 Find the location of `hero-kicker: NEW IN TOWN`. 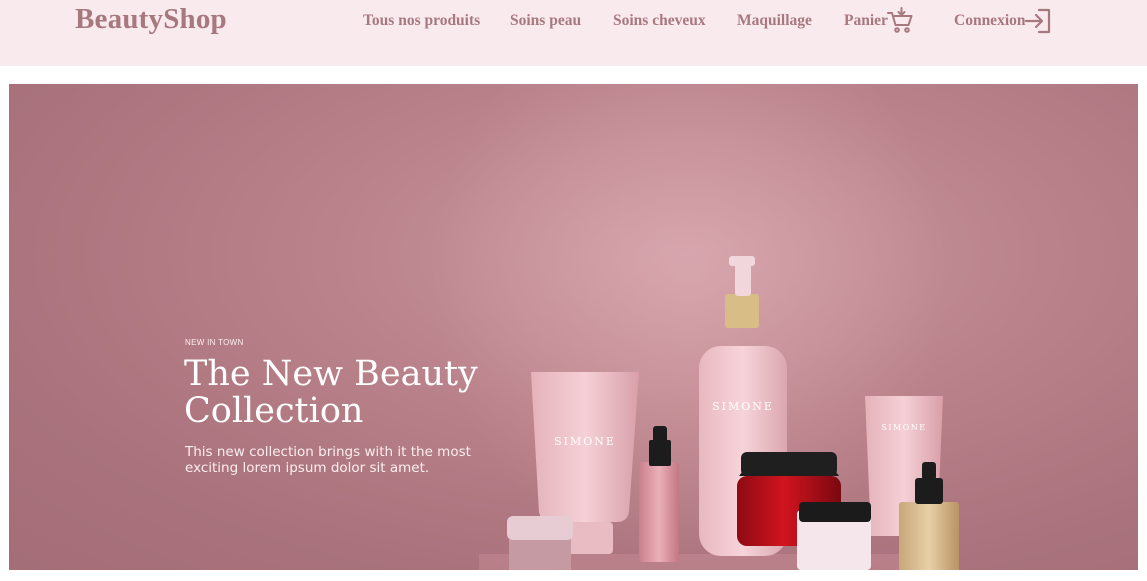

hero-kicker: NEW IN TOWN is located at coordinates (214, 342).